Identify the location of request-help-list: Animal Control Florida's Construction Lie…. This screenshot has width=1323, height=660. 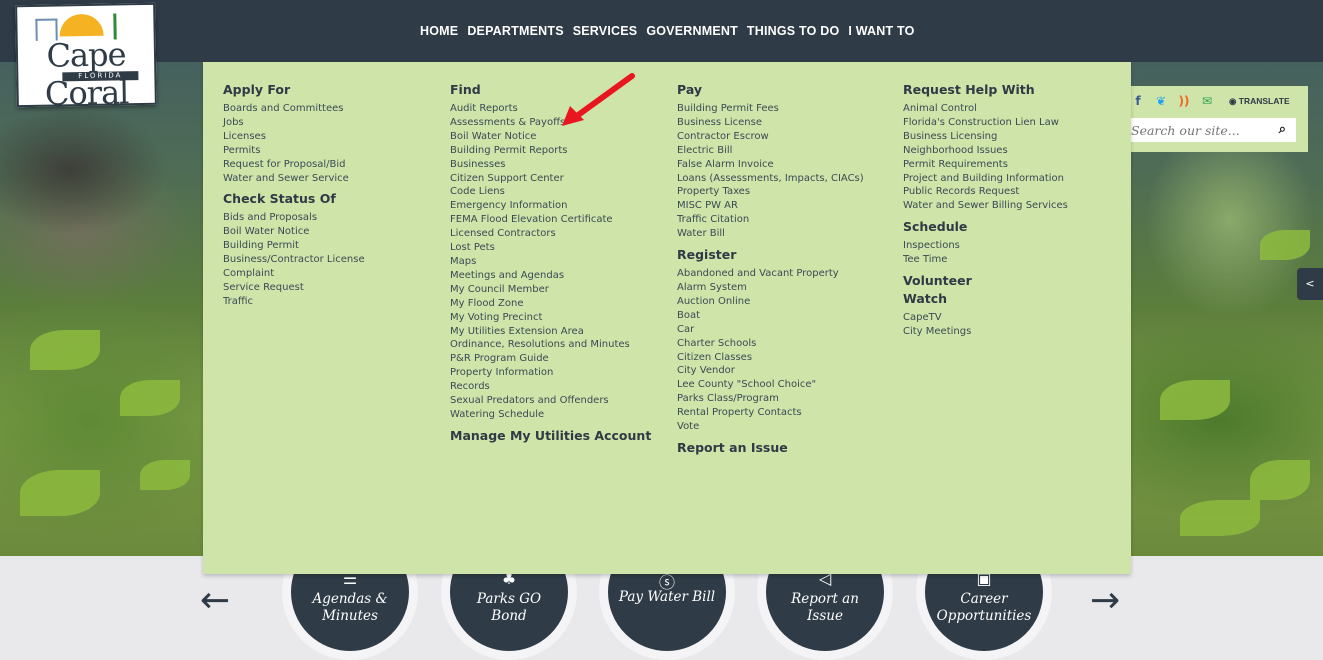
(985, 157).